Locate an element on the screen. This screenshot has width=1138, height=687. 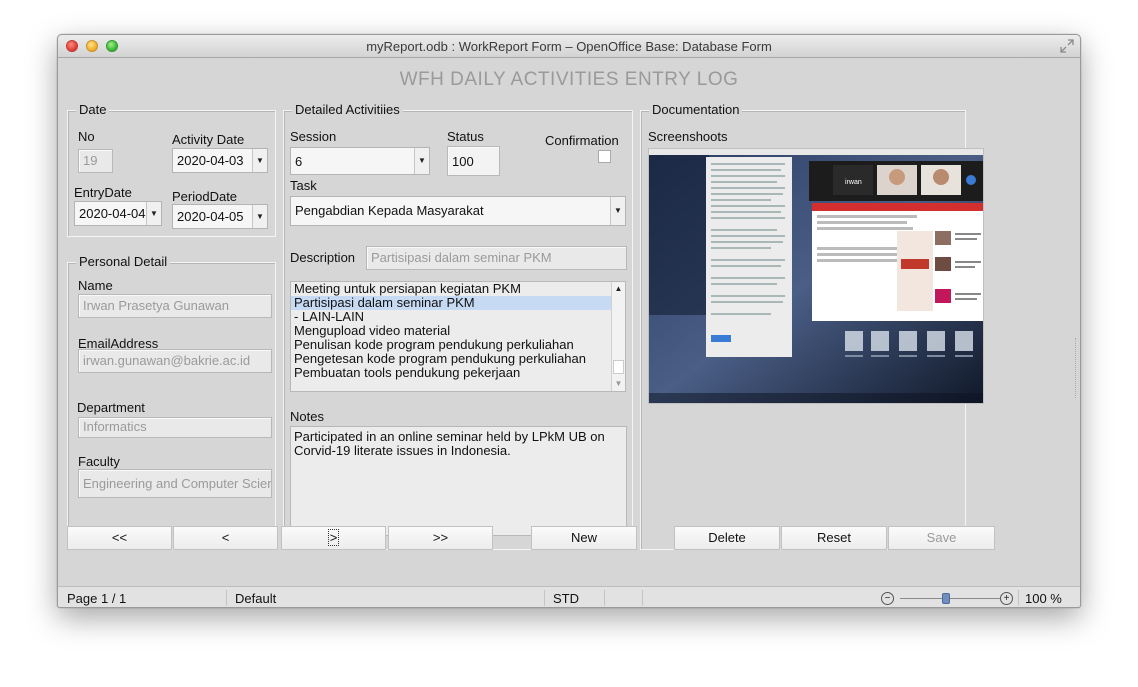
resize-grip is located at coordinates (1076, 368).